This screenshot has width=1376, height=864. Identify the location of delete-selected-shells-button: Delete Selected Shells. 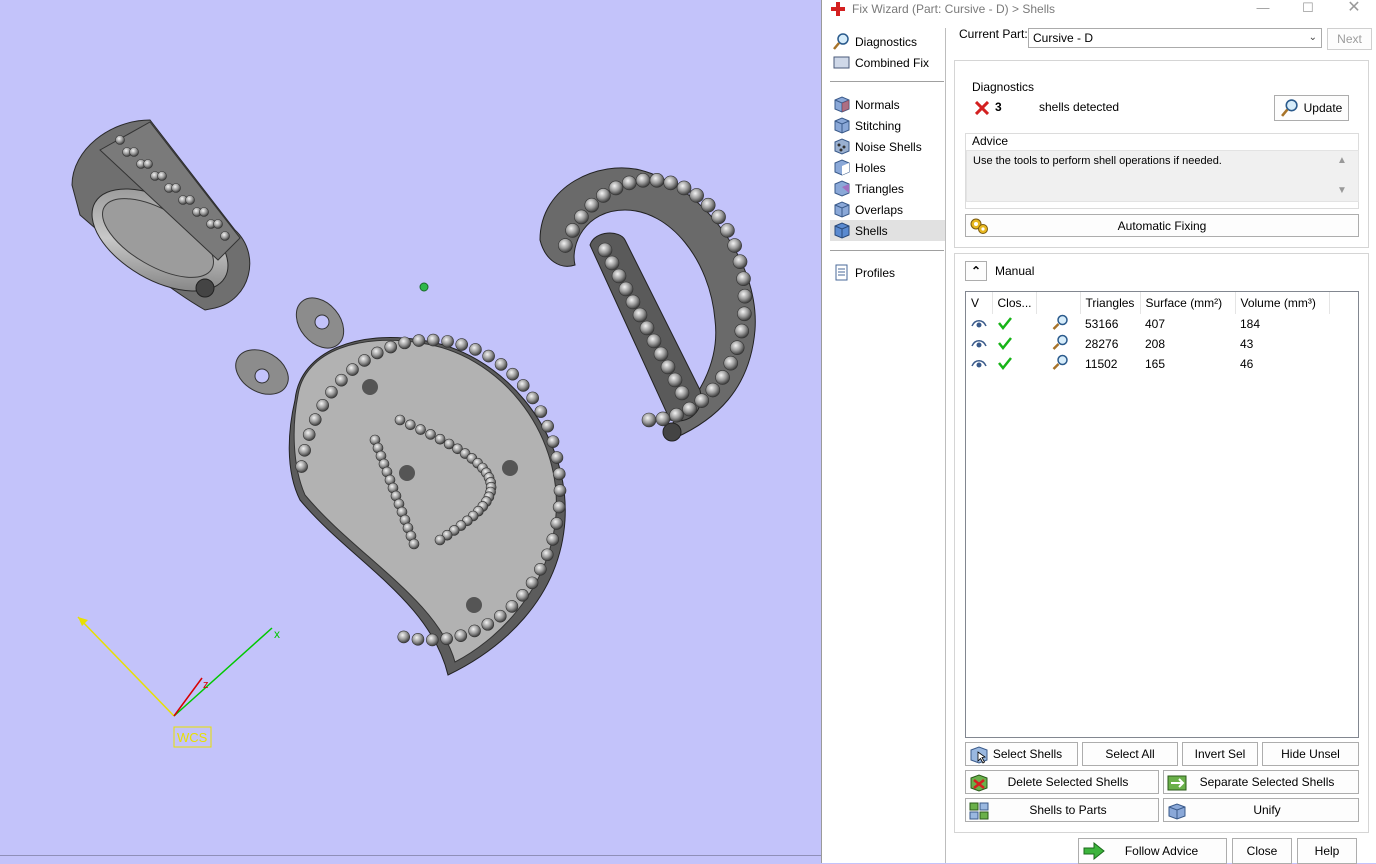
(1062, 782).